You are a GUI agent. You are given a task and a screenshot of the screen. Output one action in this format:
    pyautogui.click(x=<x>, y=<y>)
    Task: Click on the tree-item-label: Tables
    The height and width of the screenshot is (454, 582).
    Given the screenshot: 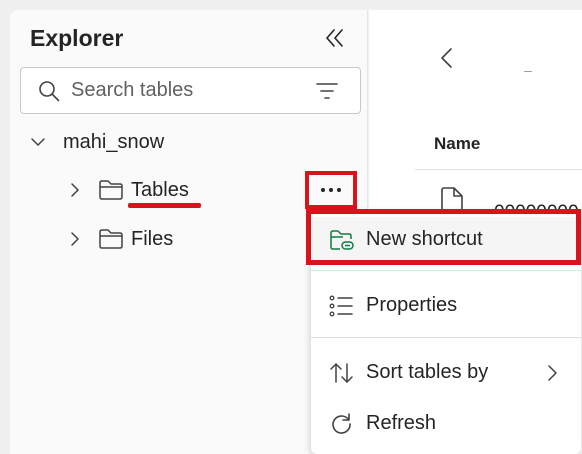 What is the action you would take?
    pyautogui.click(x=160, y=189)
    